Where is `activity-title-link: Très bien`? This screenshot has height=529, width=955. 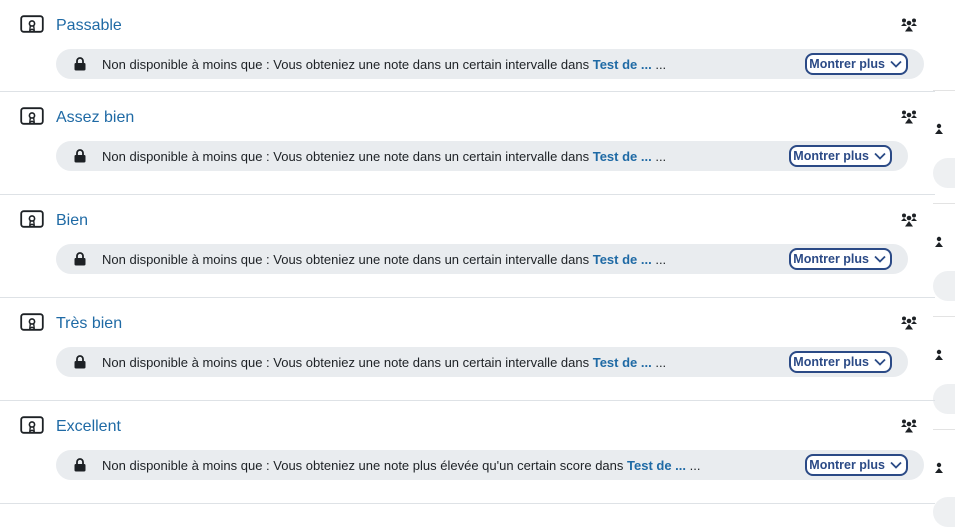
activity-title-link: Très bien is located at coordinates (89, 324).